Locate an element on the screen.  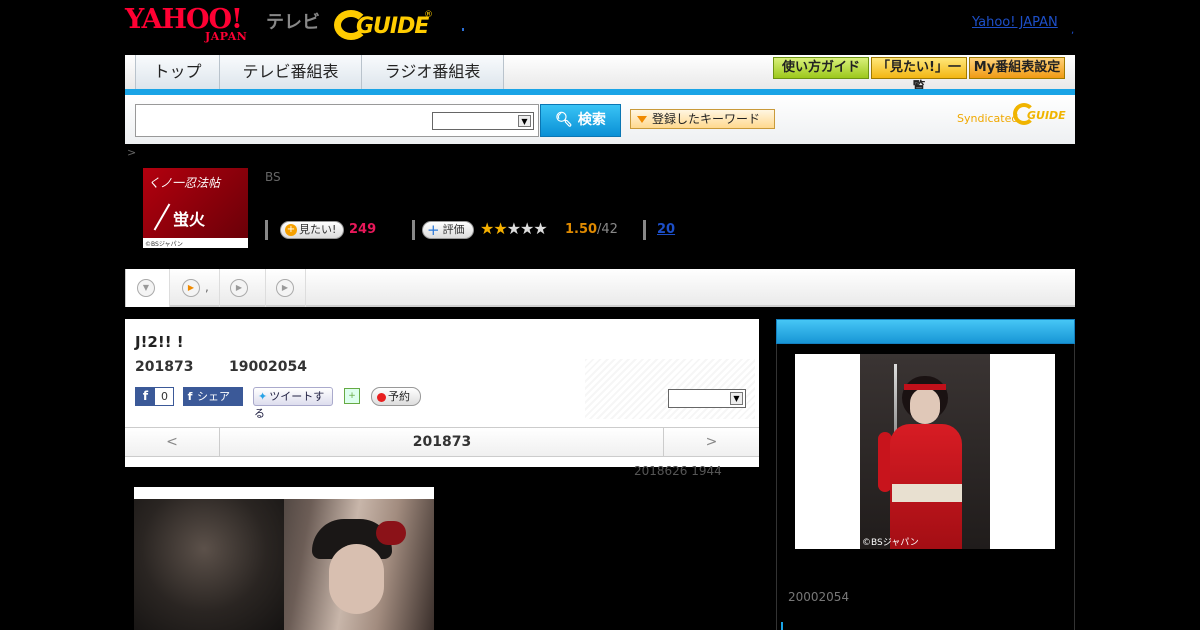
facebook-share-button: f シェア is located at coordinates (213, 396).